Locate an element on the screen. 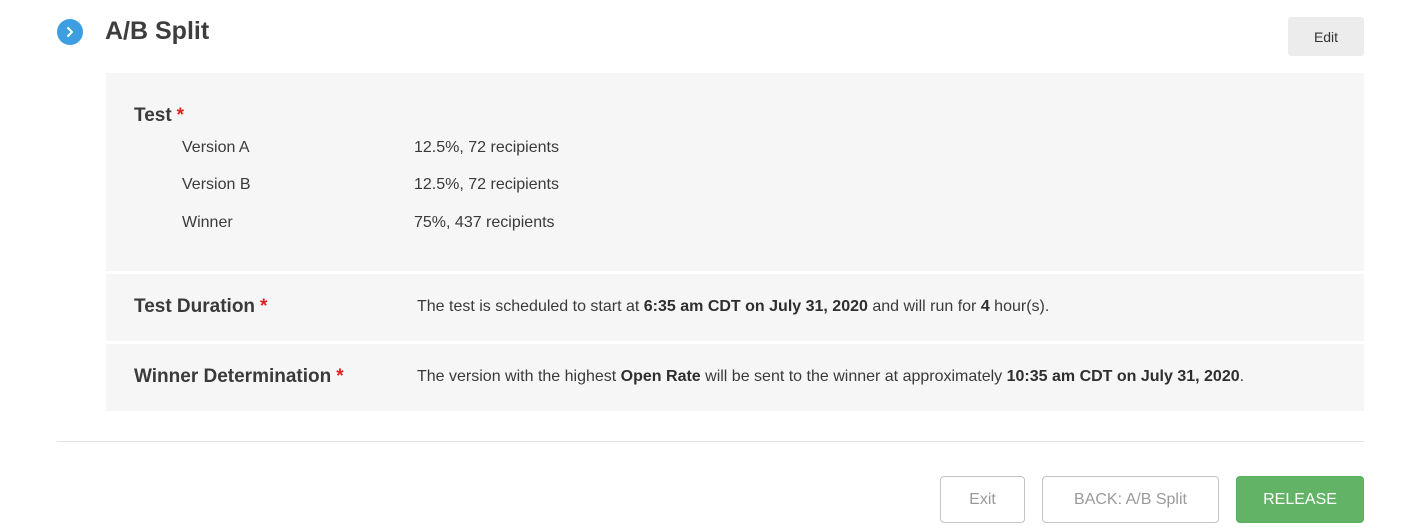 The height and width of the screenshot is (531, 1422). back-button: BACK: A/B Split is located at coordinates (1130, 499).